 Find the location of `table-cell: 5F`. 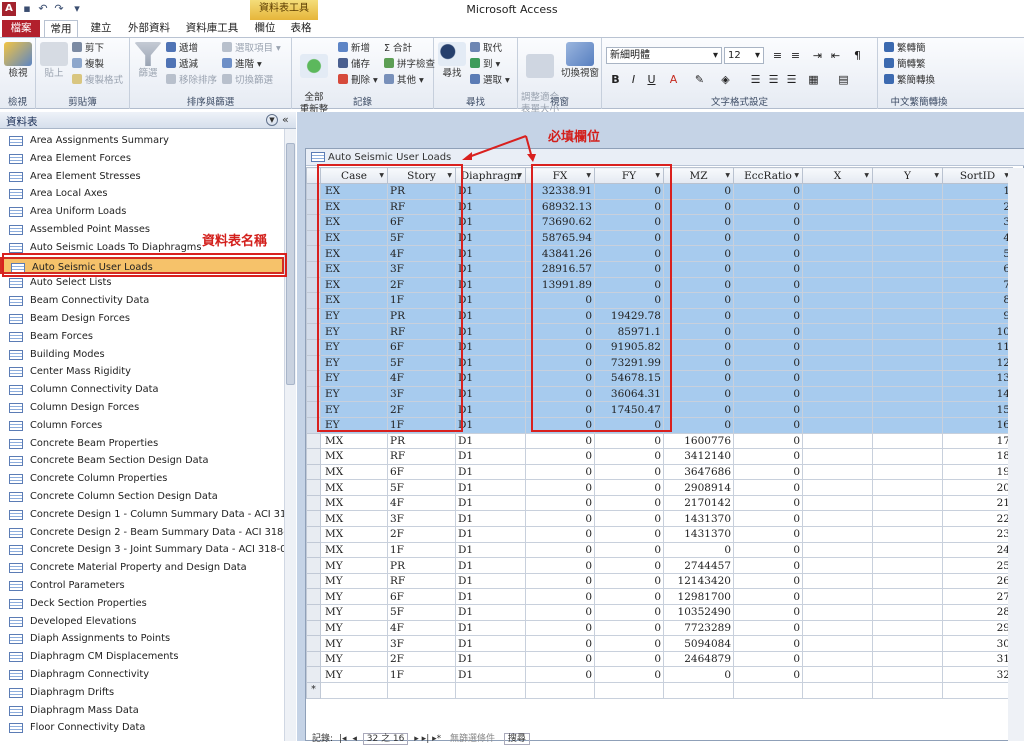

table-cell: 5F is located at coordinates (421, 612).